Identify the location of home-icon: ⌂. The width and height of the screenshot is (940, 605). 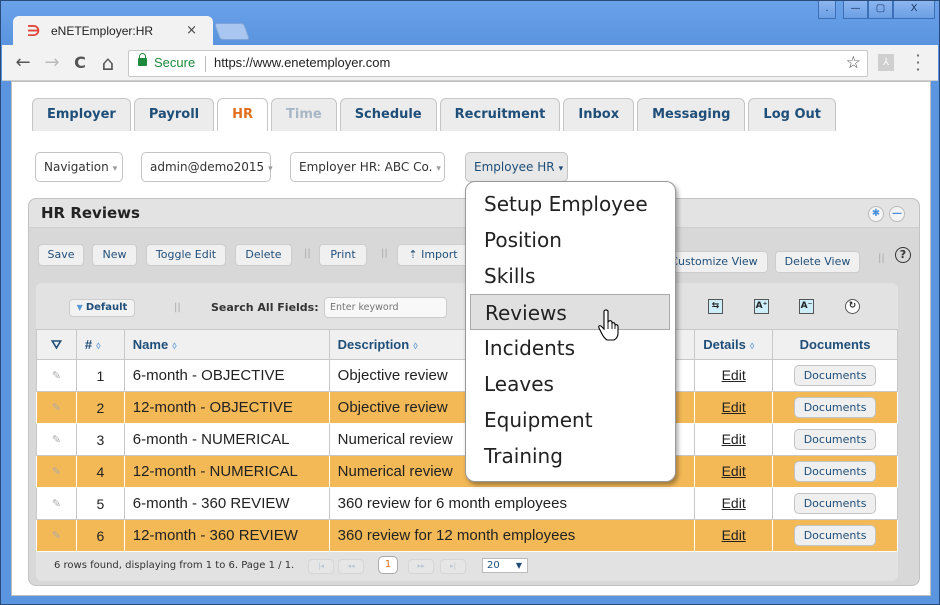
(108, 63).